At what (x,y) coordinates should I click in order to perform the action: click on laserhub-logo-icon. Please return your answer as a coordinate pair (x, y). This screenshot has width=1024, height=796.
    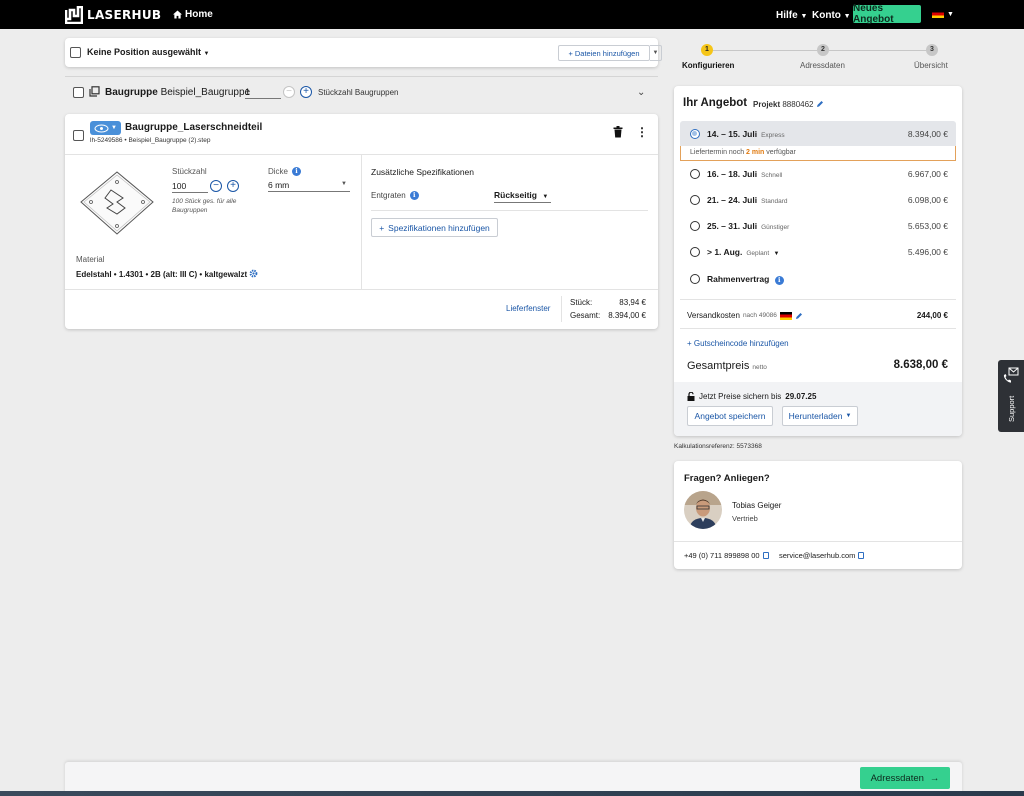
    Looking at the image, I should click on (74, 15).